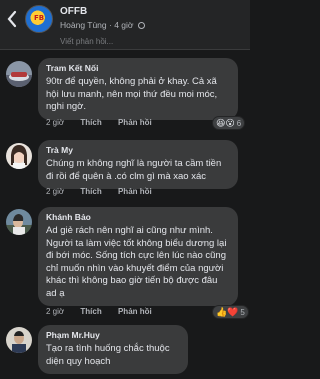 Image resolution: width=320 pixels, height=379 pixels. Describe the element at coordinates (242, 312) in the screenshot. I see `reaction-count: 5` at that location.